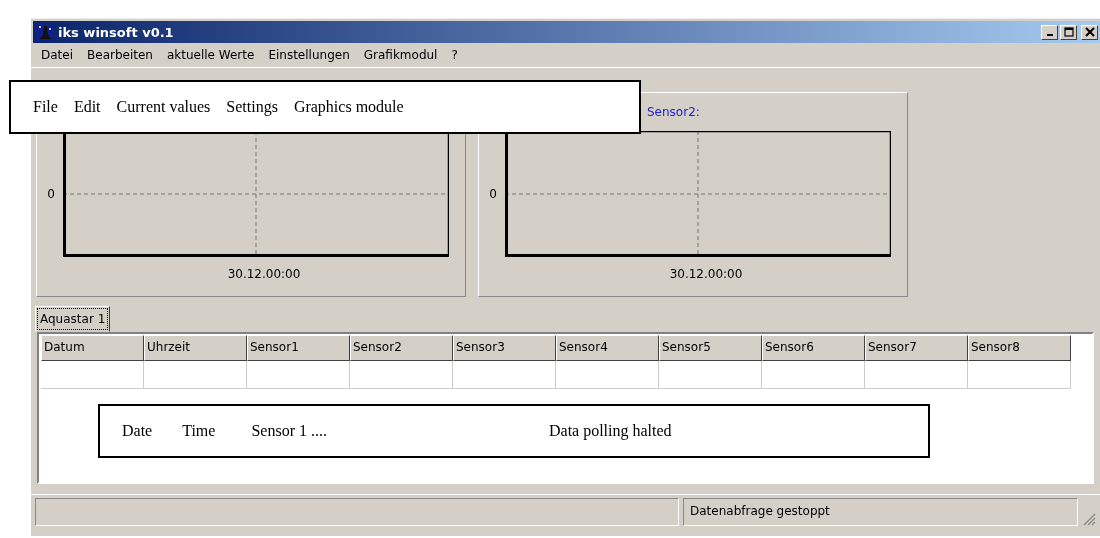 The image size is (1100, 538). I want to click on column-header: Sensor8, so click(1019, 348).